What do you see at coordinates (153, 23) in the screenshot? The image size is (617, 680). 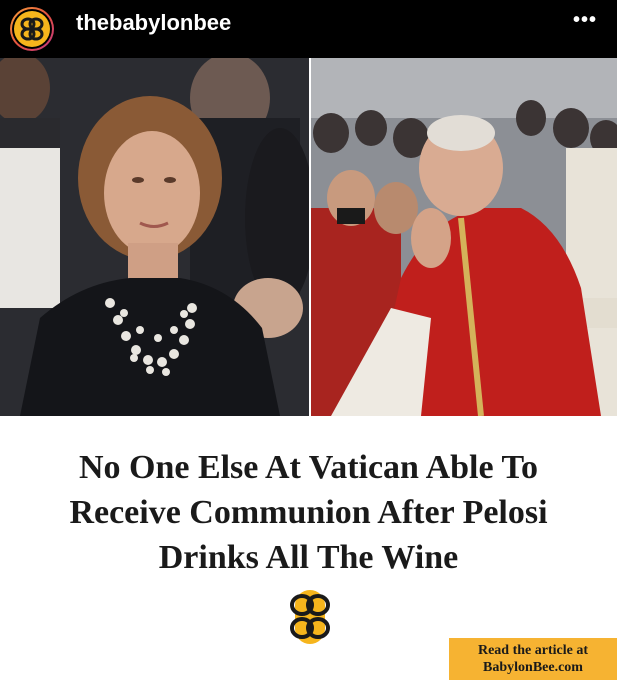 I see `username-link: thebabylonbee` at bounding box center [153, 23].